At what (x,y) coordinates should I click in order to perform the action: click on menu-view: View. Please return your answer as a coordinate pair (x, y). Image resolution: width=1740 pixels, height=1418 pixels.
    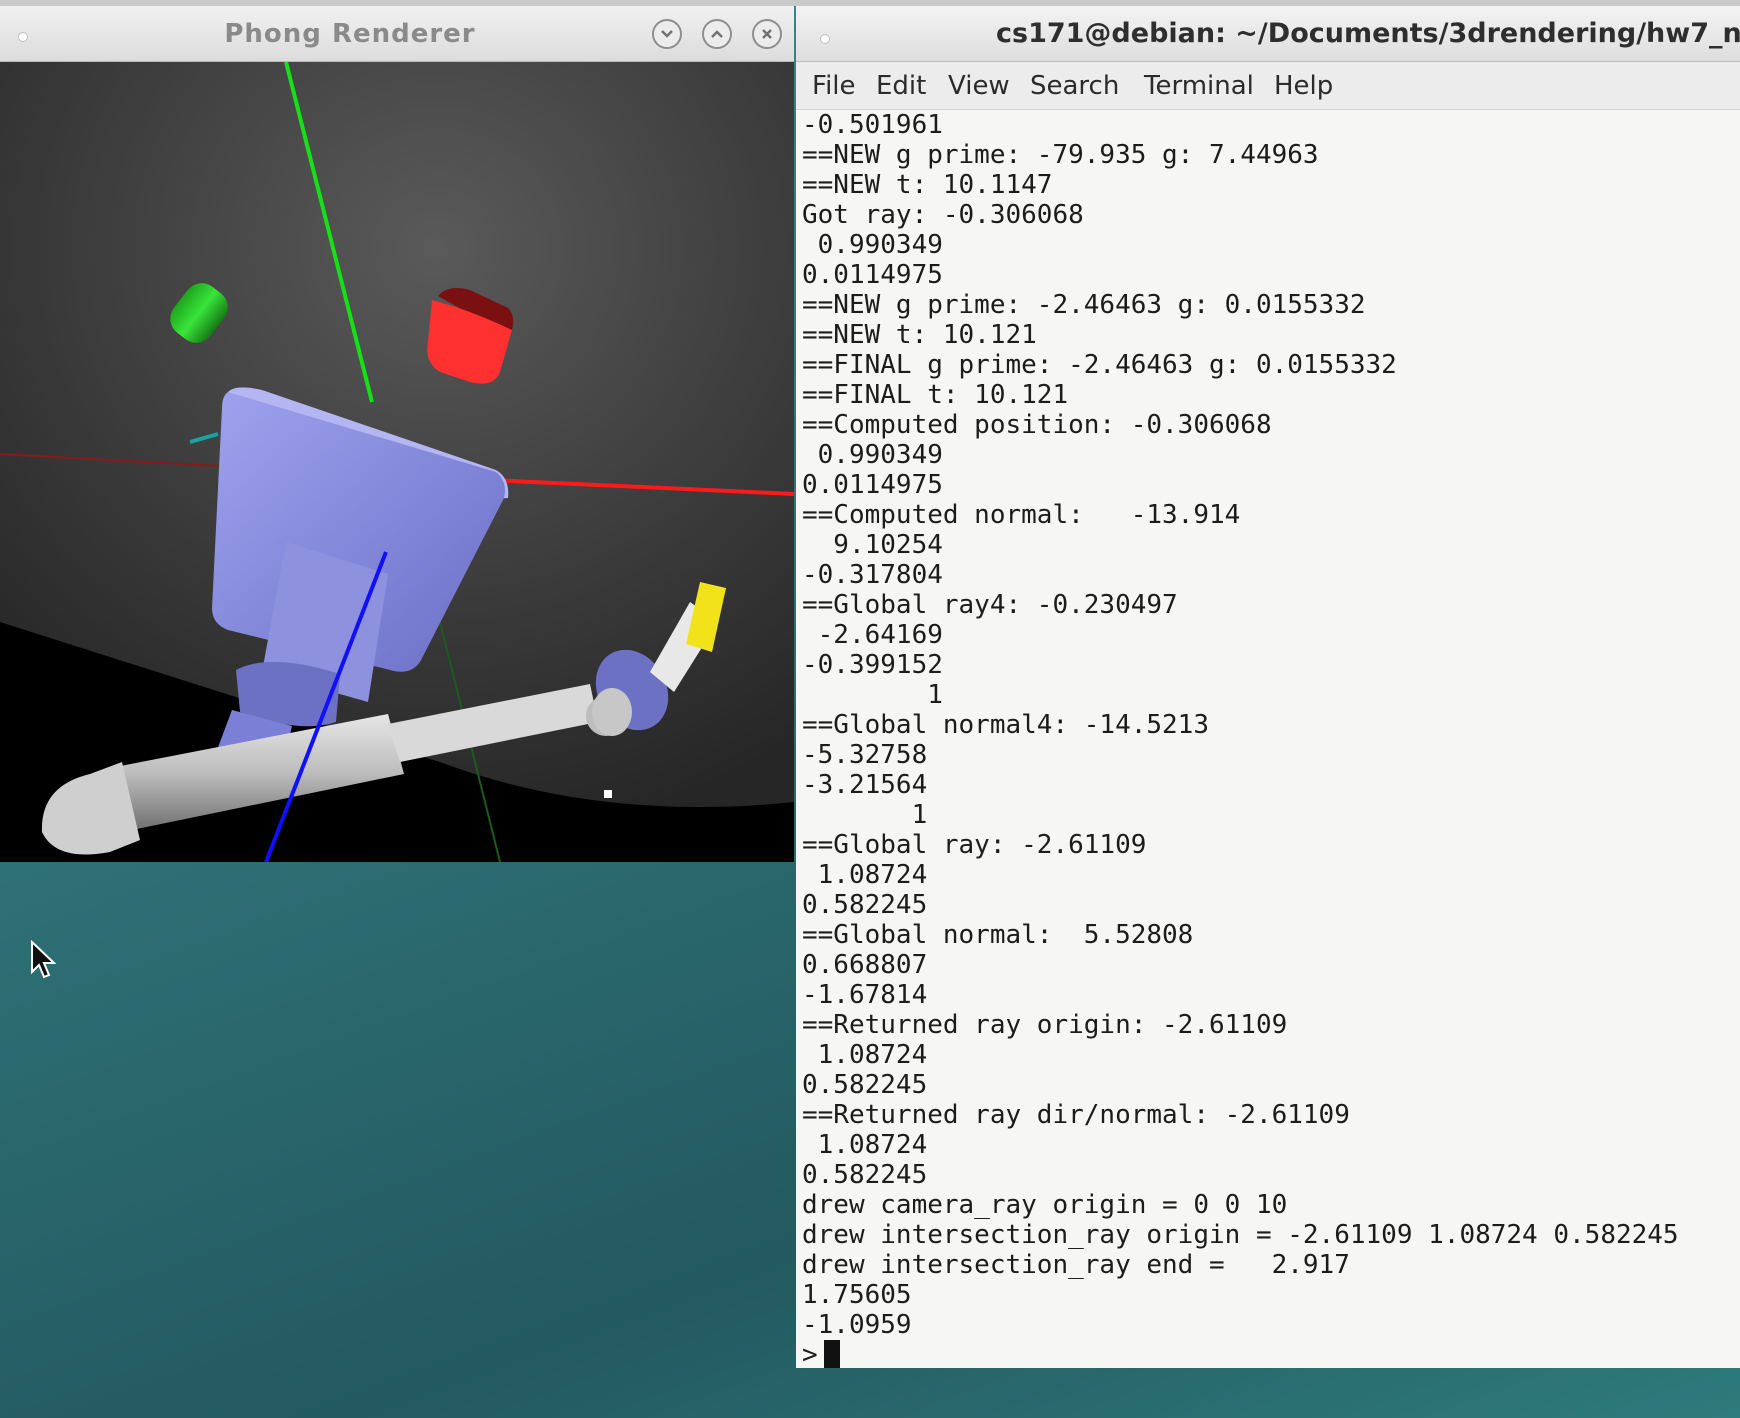
    Looking at the image, I should click on (979, 86).